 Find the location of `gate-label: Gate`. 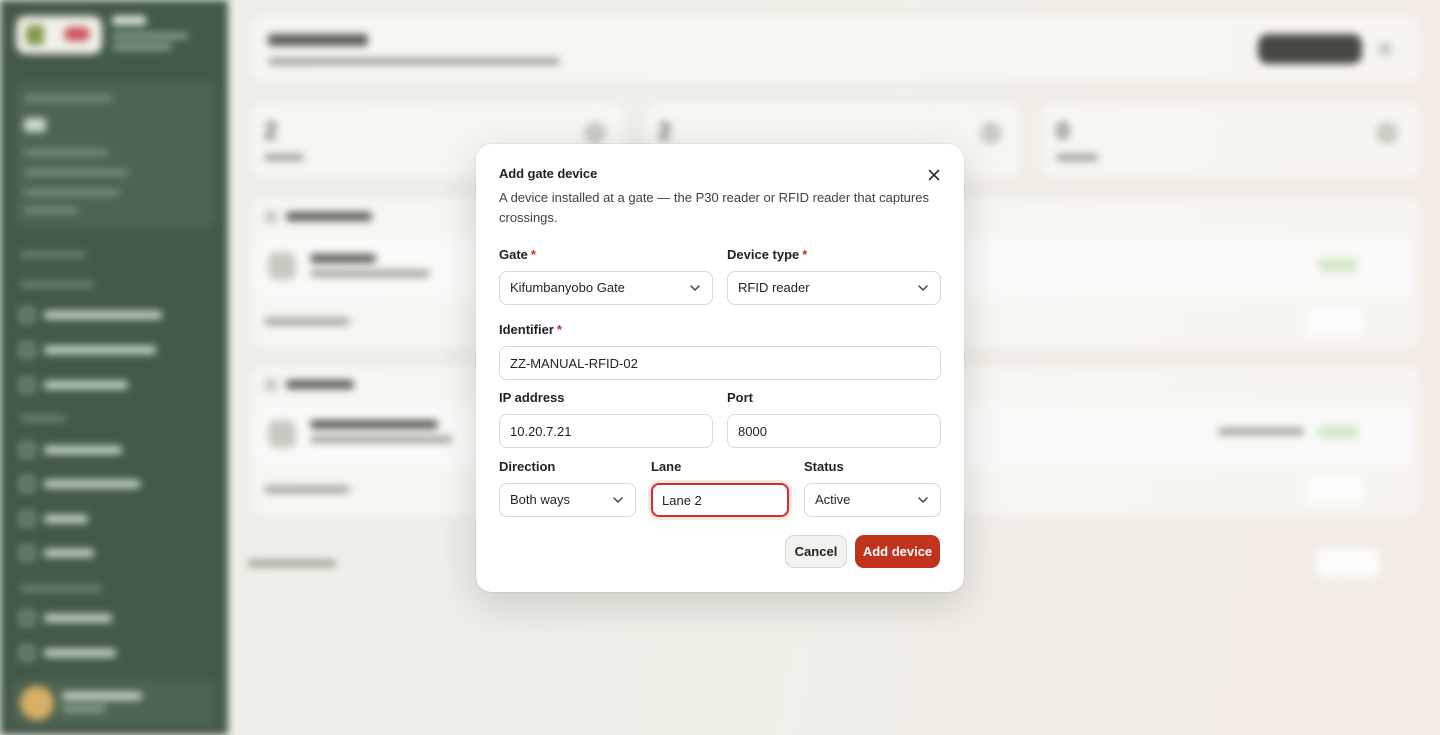

gate-label: Gate is located at coordinates (513, 254).